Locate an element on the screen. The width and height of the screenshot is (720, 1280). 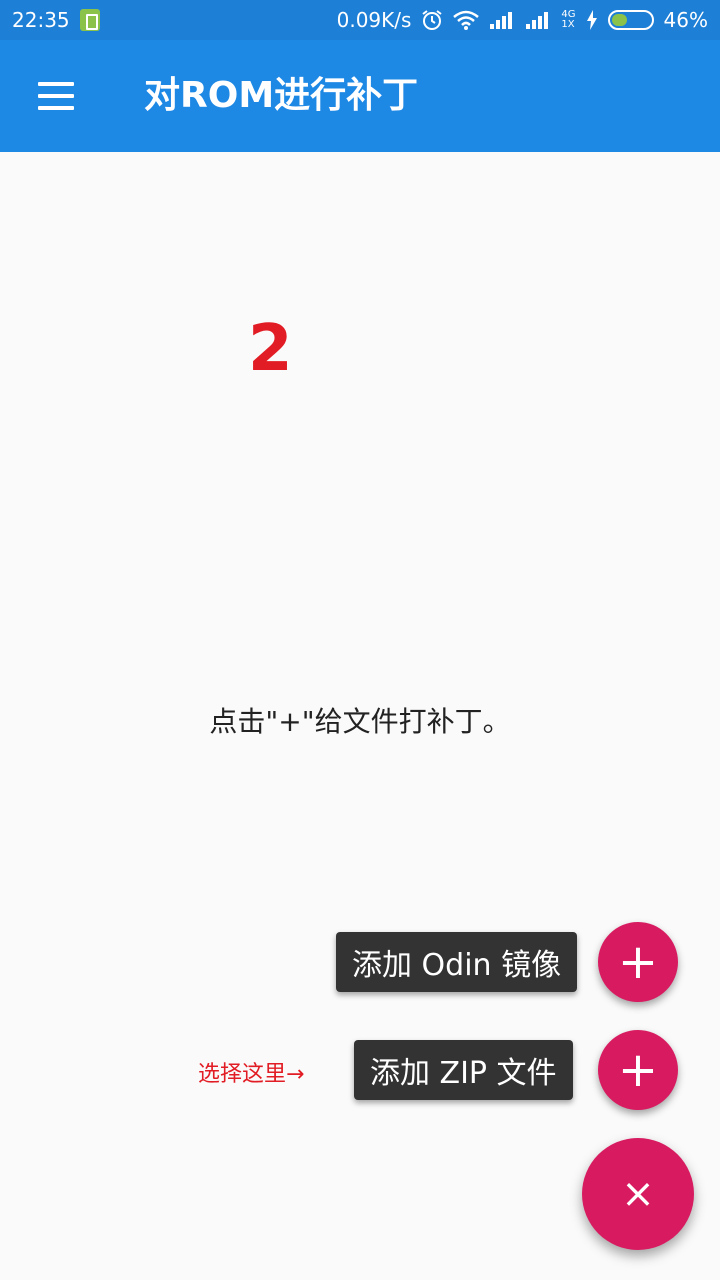
network-type-bottom: 1X is located at coordinates (568, 24).